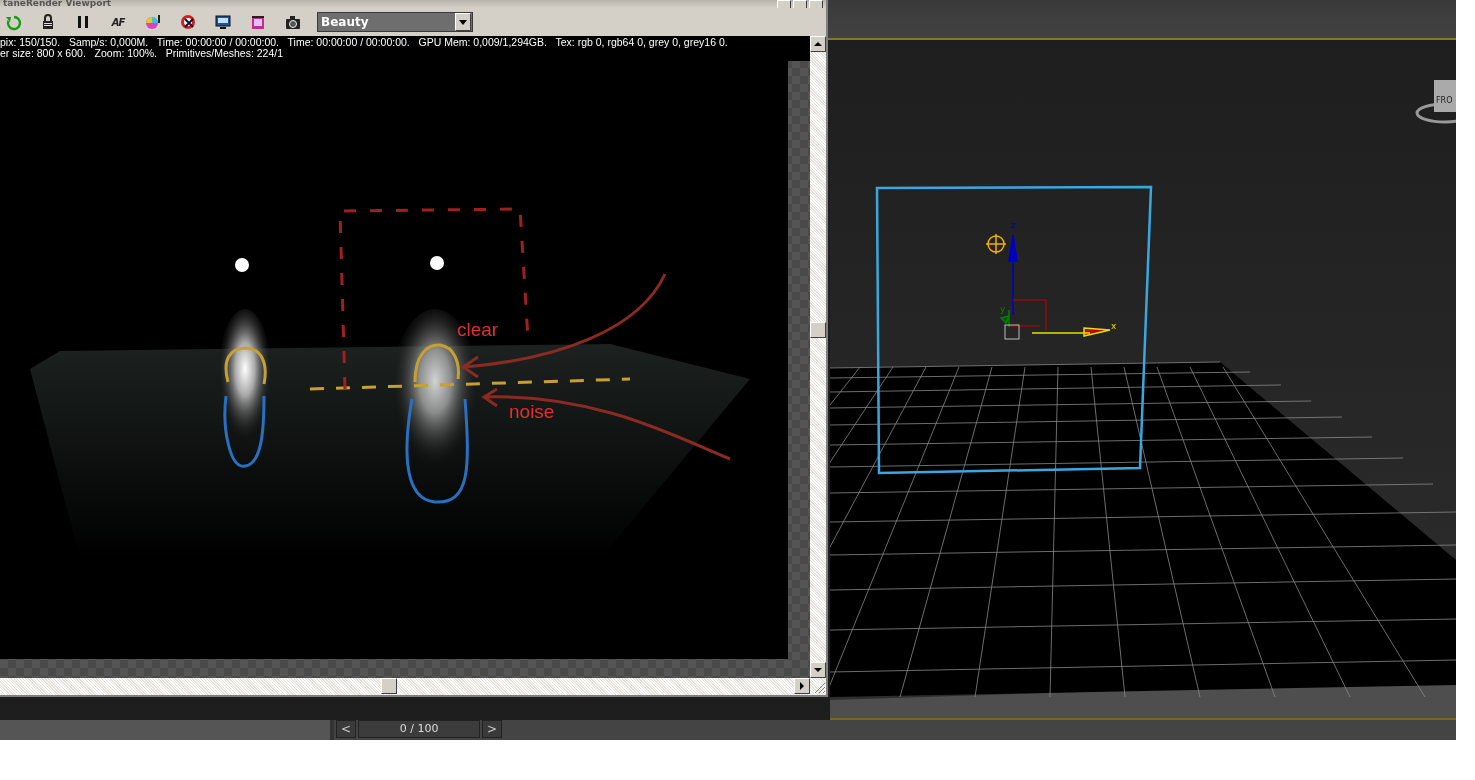 This screenshot has height=780, width=1475. I want to click on right-arrow-icon, so click(802, 686).